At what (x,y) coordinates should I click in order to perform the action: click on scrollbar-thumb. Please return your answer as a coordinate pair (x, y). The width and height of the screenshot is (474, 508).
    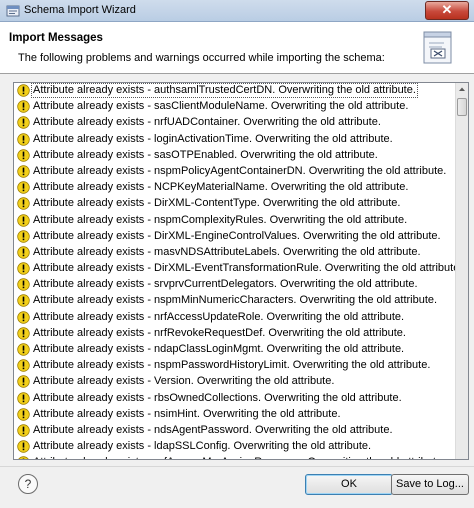
    Looking at the image, I should click on (462, 107).